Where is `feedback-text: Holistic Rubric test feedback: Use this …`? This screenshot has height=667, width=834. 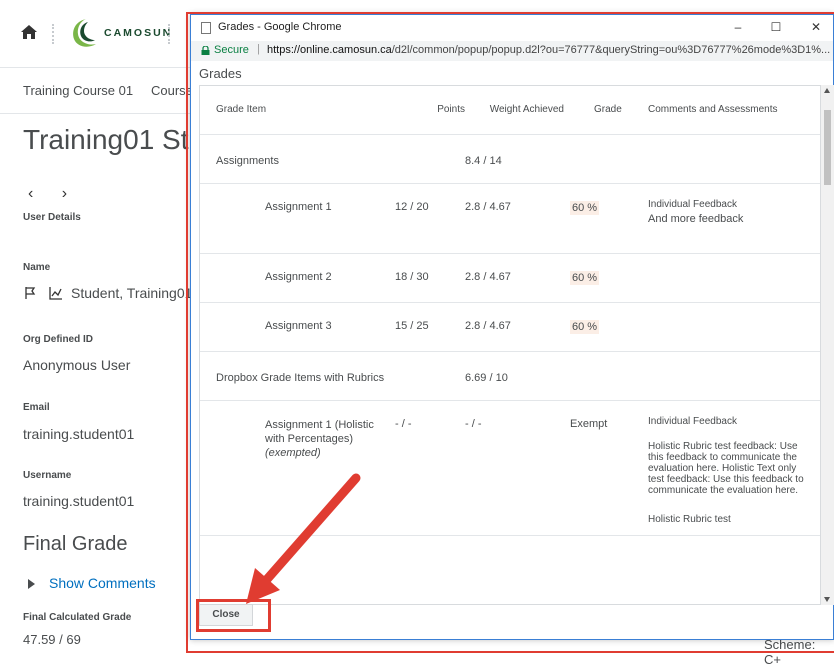
feedback-text: Holistic Rubric test feedback: Use this … is located at coordinates (726, 468).